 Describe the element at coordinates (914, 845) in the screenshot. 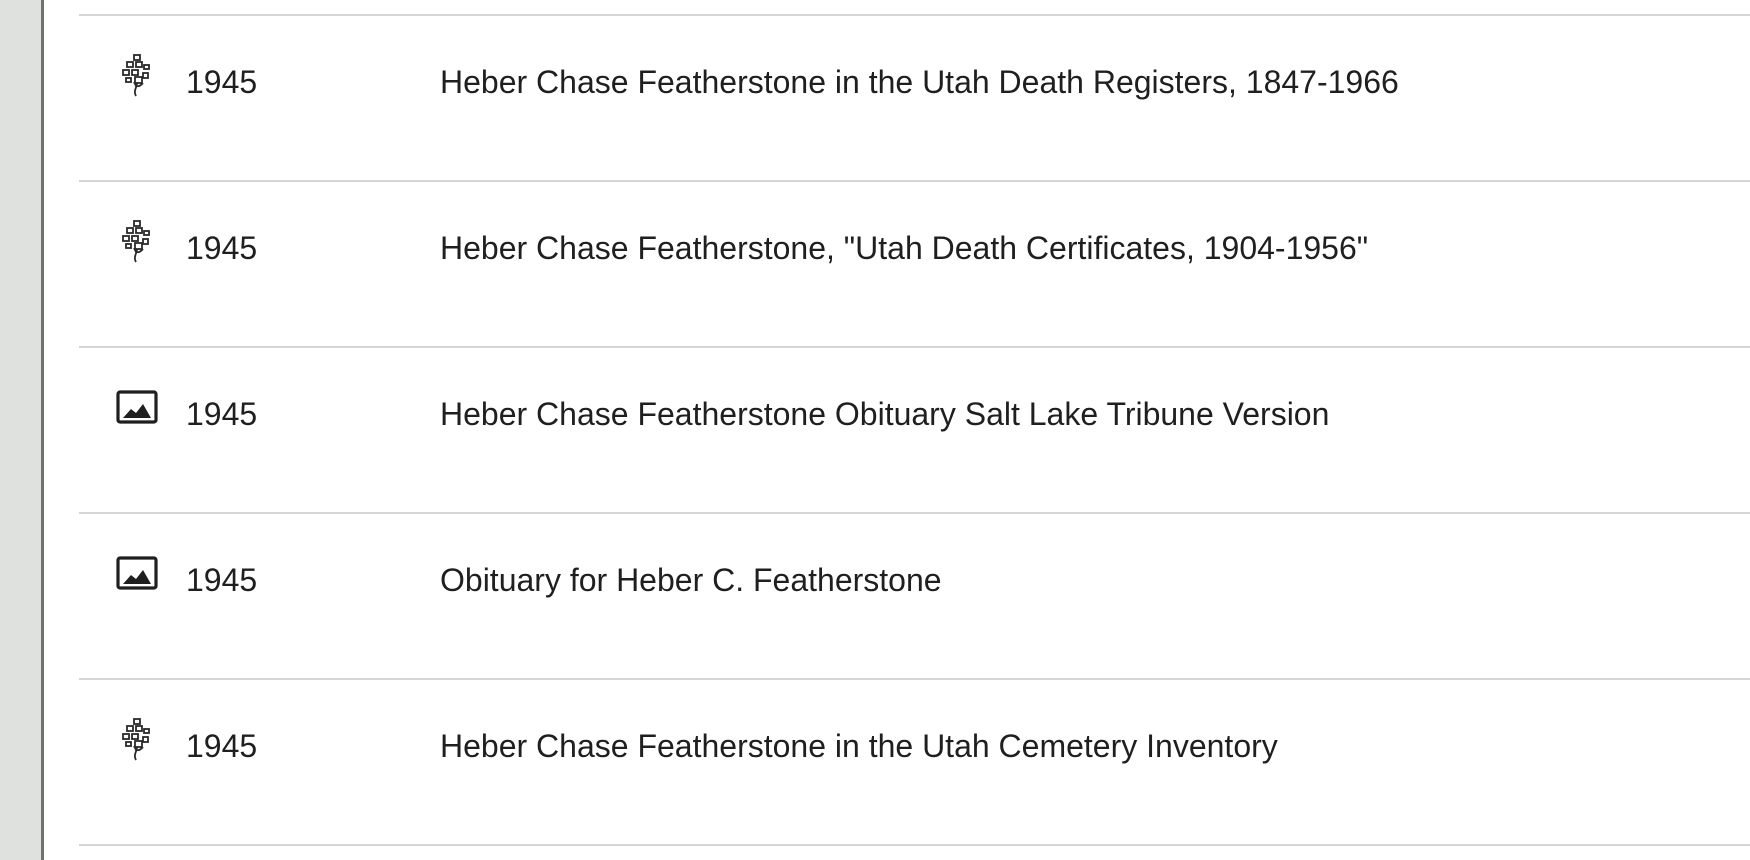

I see `row-divider` at that location.